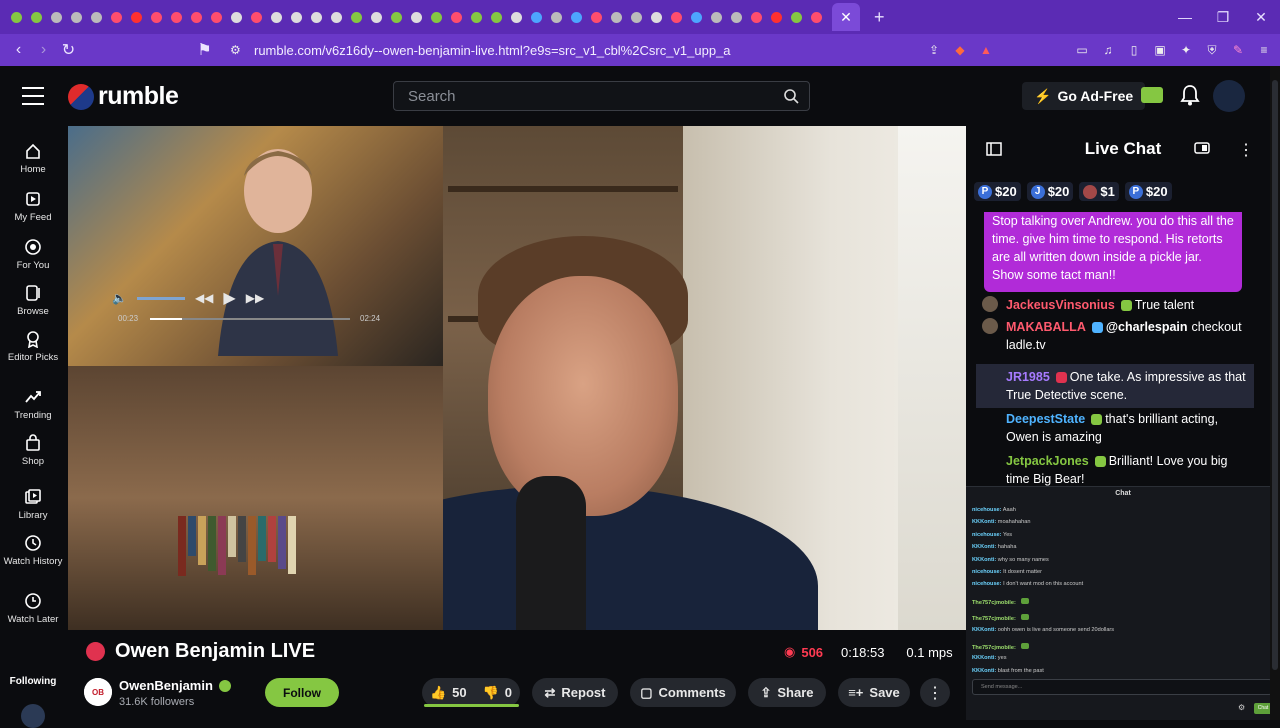 This screenshot has height=728, width=1280. What do you see at coordinates (935, 692) in the screenshot?
I see `more-options-icon: ⋮` at bounding box center [935, 692].